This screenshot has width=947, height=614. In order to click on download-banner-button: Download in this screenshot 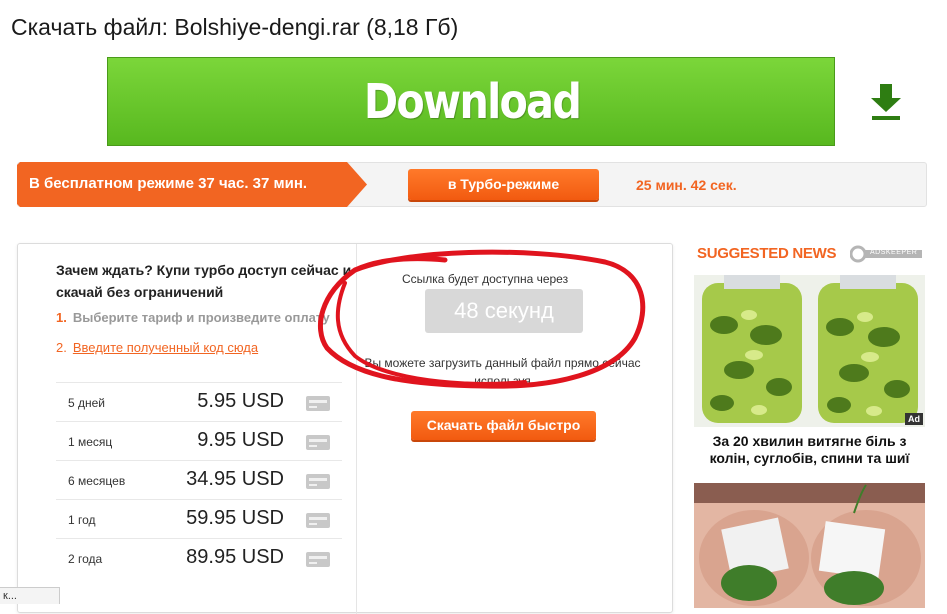, I will do `click(504, 101)`.